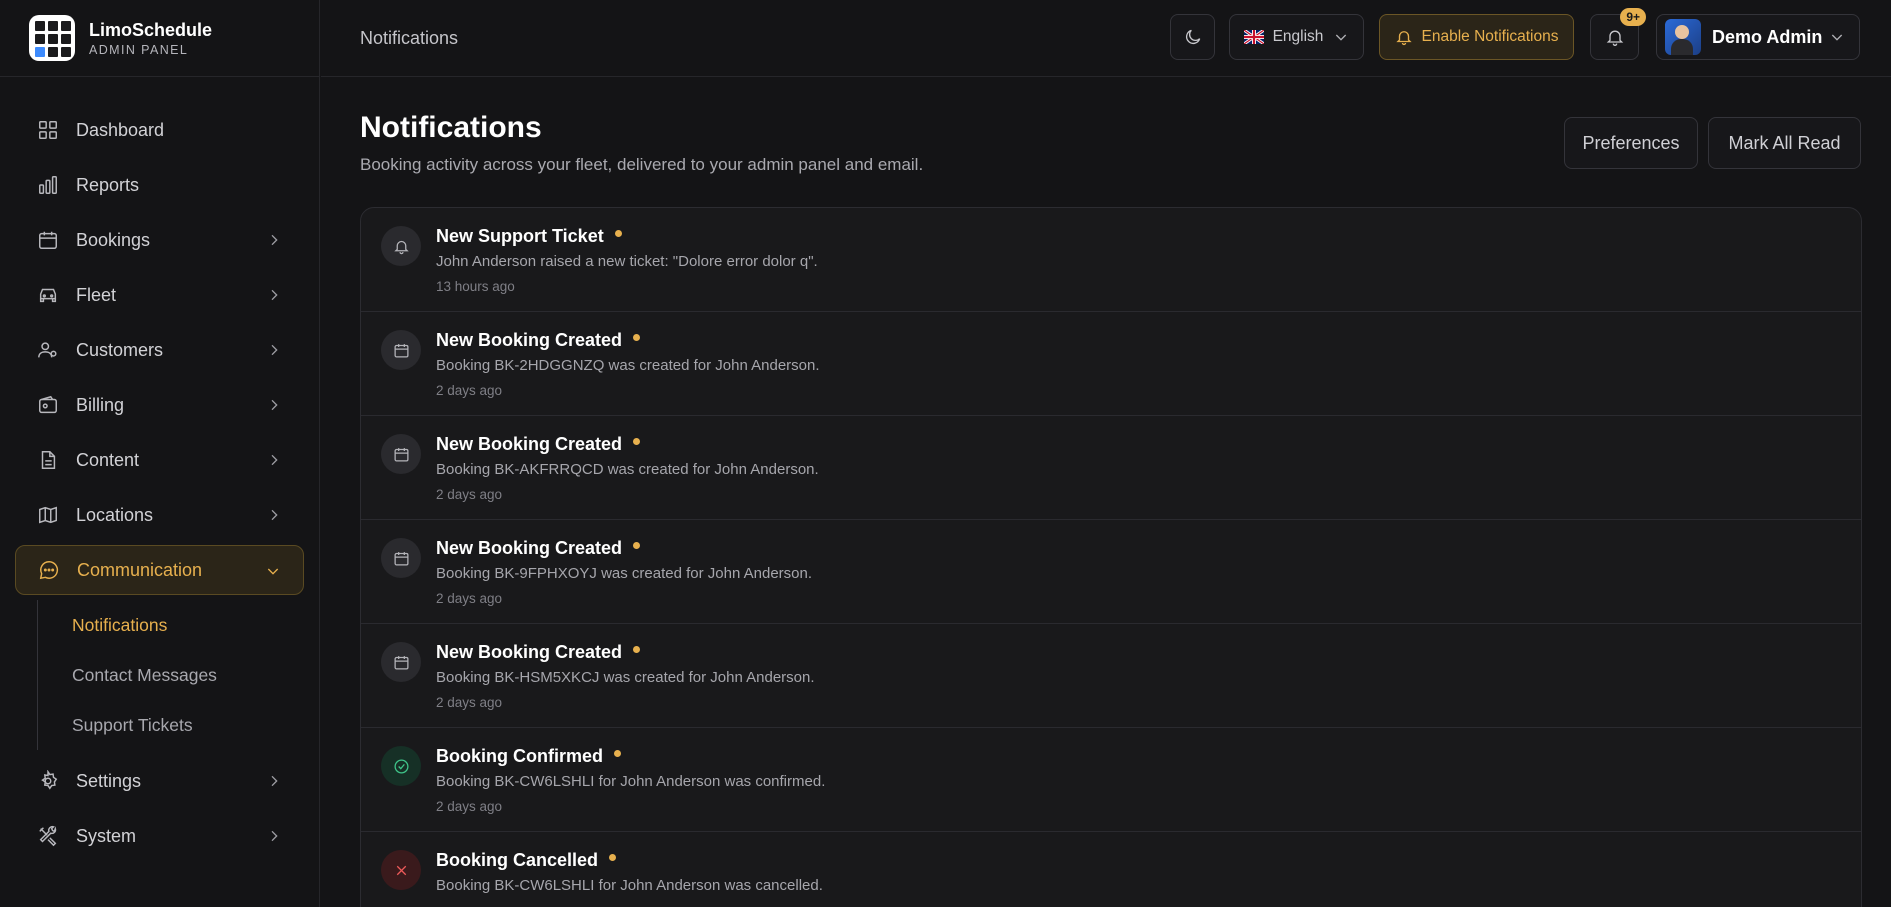 The image size is (1891, 907). I want to click on subnav-item-notifications: Notifications, so click(171, 625).